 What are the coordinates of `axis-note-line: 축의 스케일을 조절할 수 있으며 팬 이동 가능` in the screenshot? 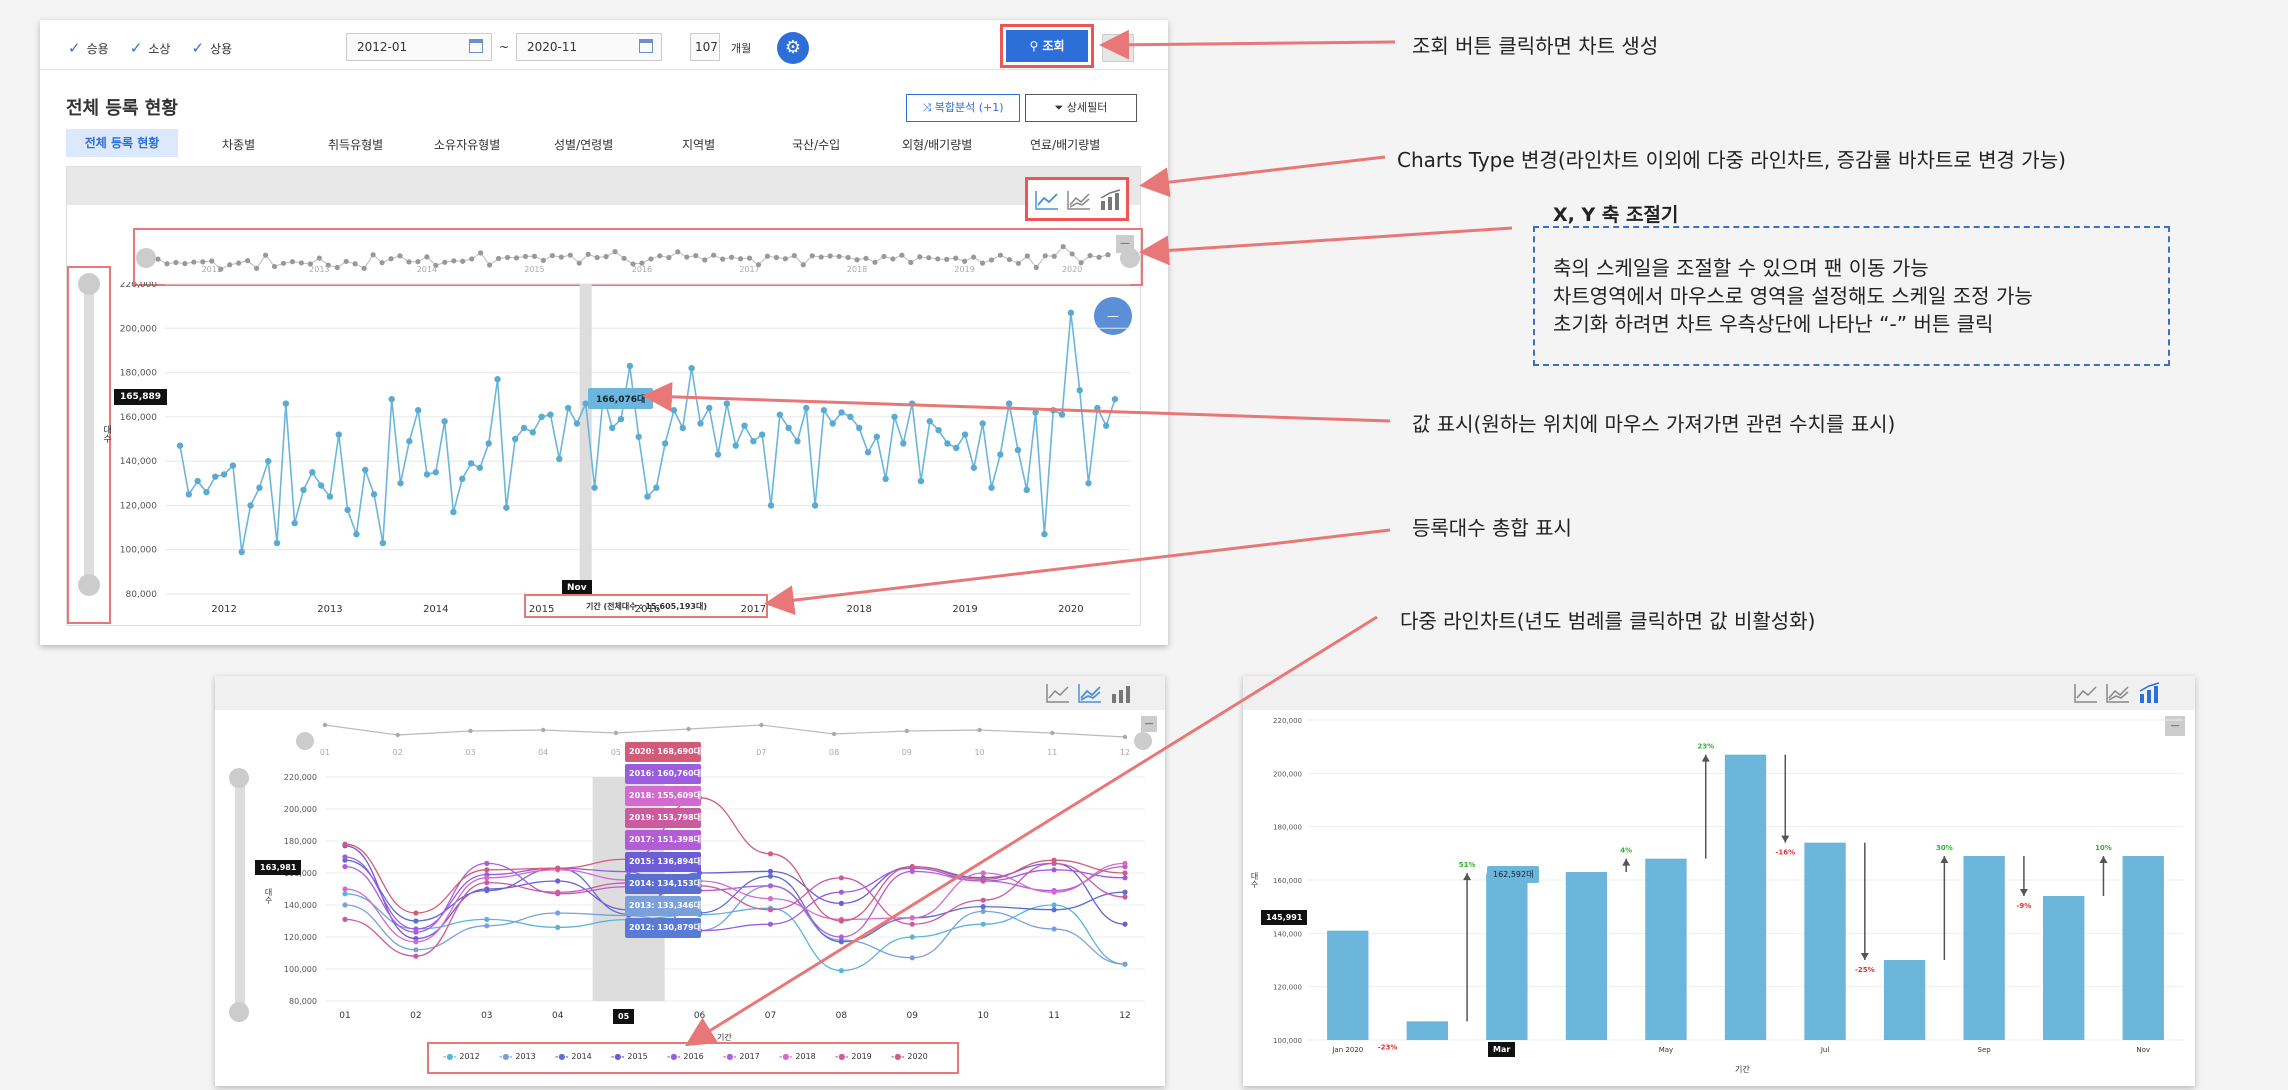 It's located at (1741, 268).